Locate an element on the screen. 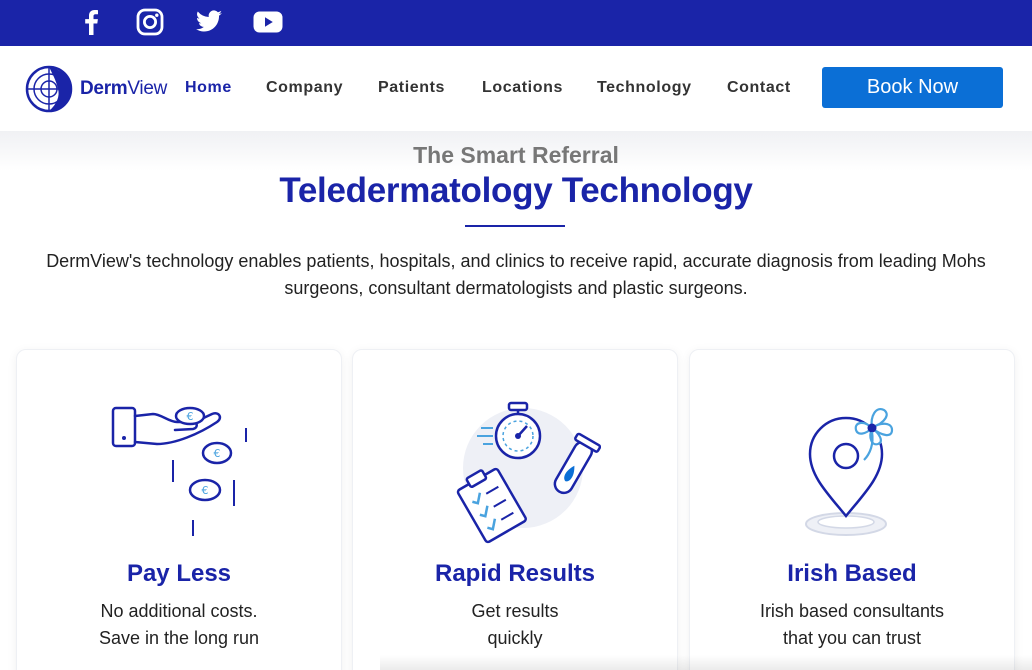 The width and height of the screenshot is (1032, 670). shamrock-location-pin-icon is located at coordinates (849, 472).